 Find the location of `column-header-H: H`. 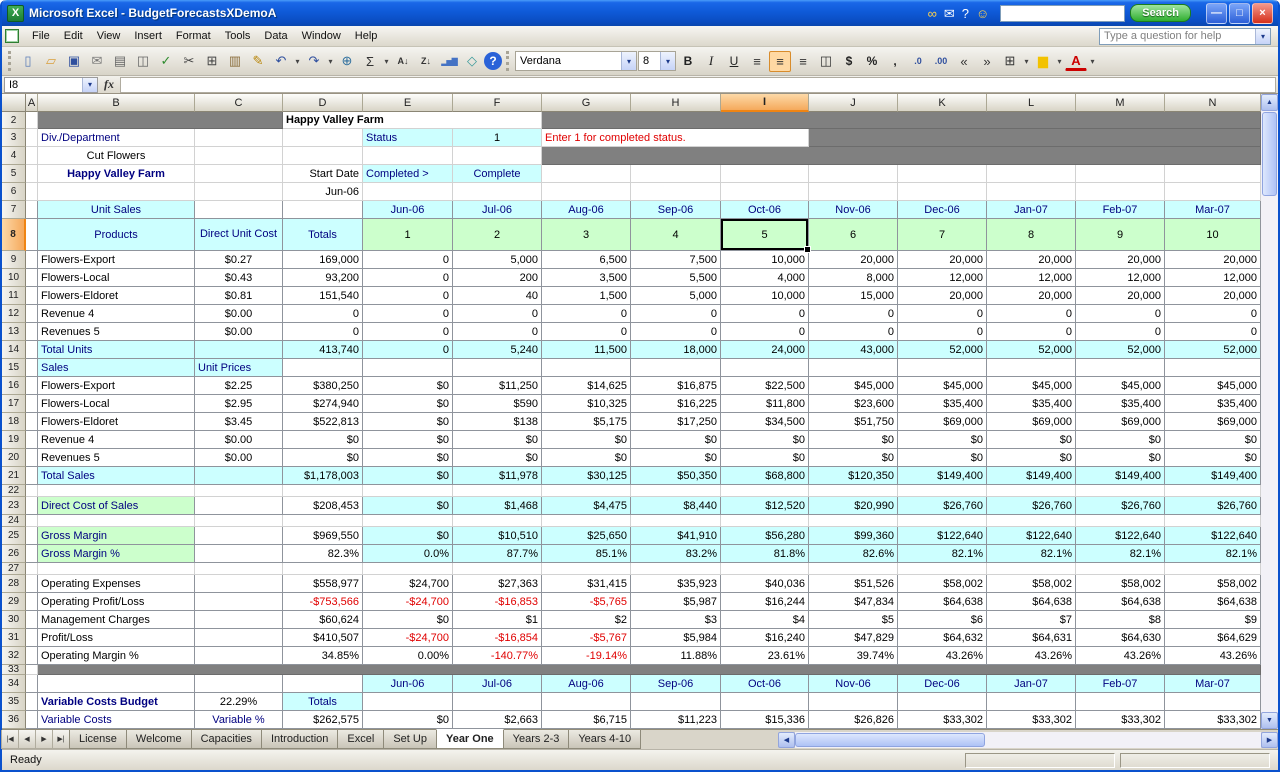

column-header-H: H is located at coordinates (676, 103).